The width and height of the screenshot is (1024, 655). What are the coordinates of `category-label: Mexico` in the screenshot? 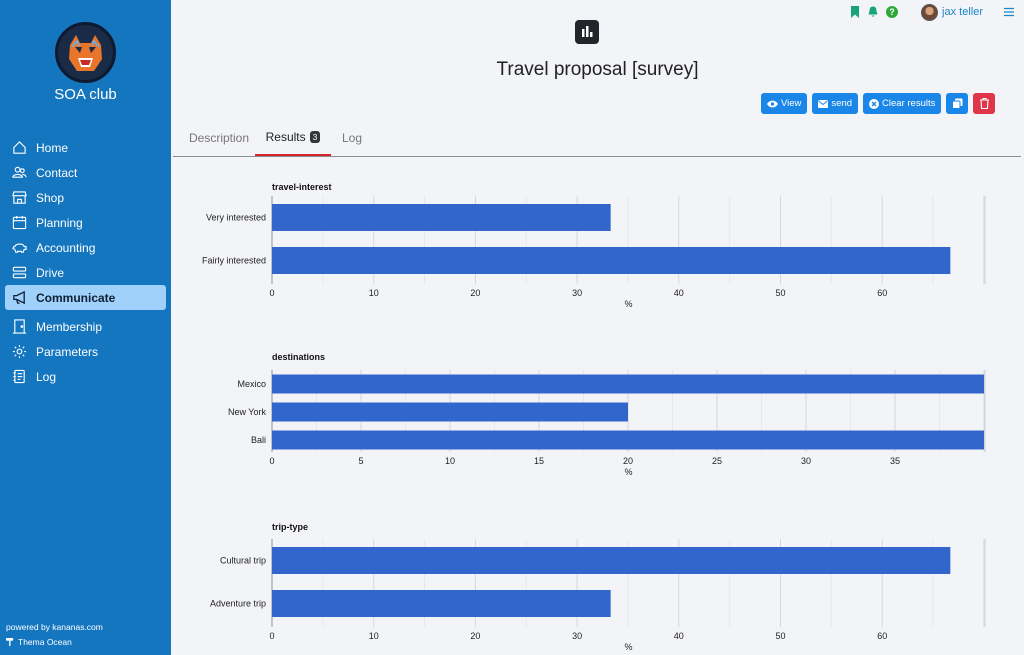 It's located at (251, 384).